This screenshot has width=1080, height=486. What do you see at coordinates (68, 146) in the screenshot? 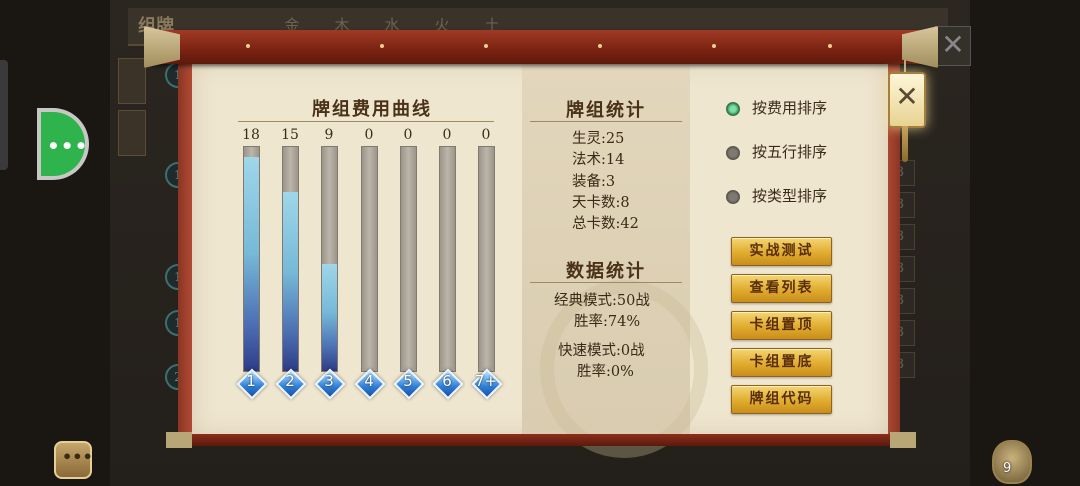
I see `more-dots-icon: •••` at bounding box center [68, 146].